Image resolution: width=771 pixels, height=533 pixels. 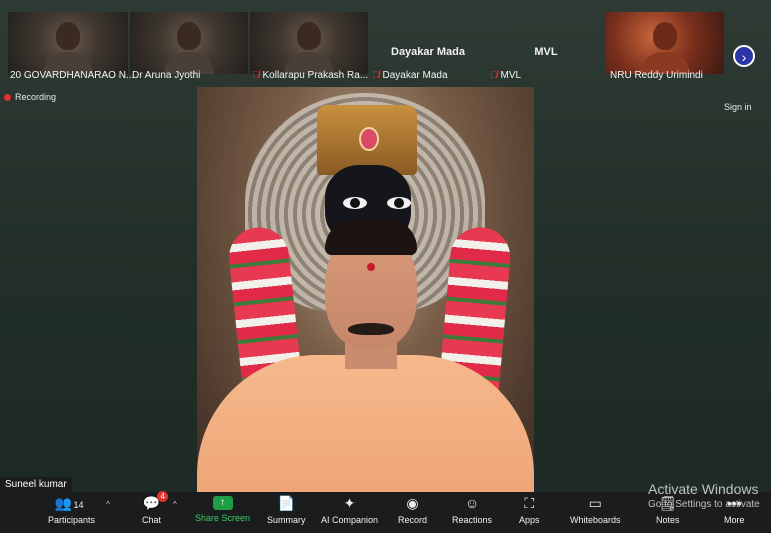 I want to click on apps-icon: ⛶, so click(x=529, y=503).